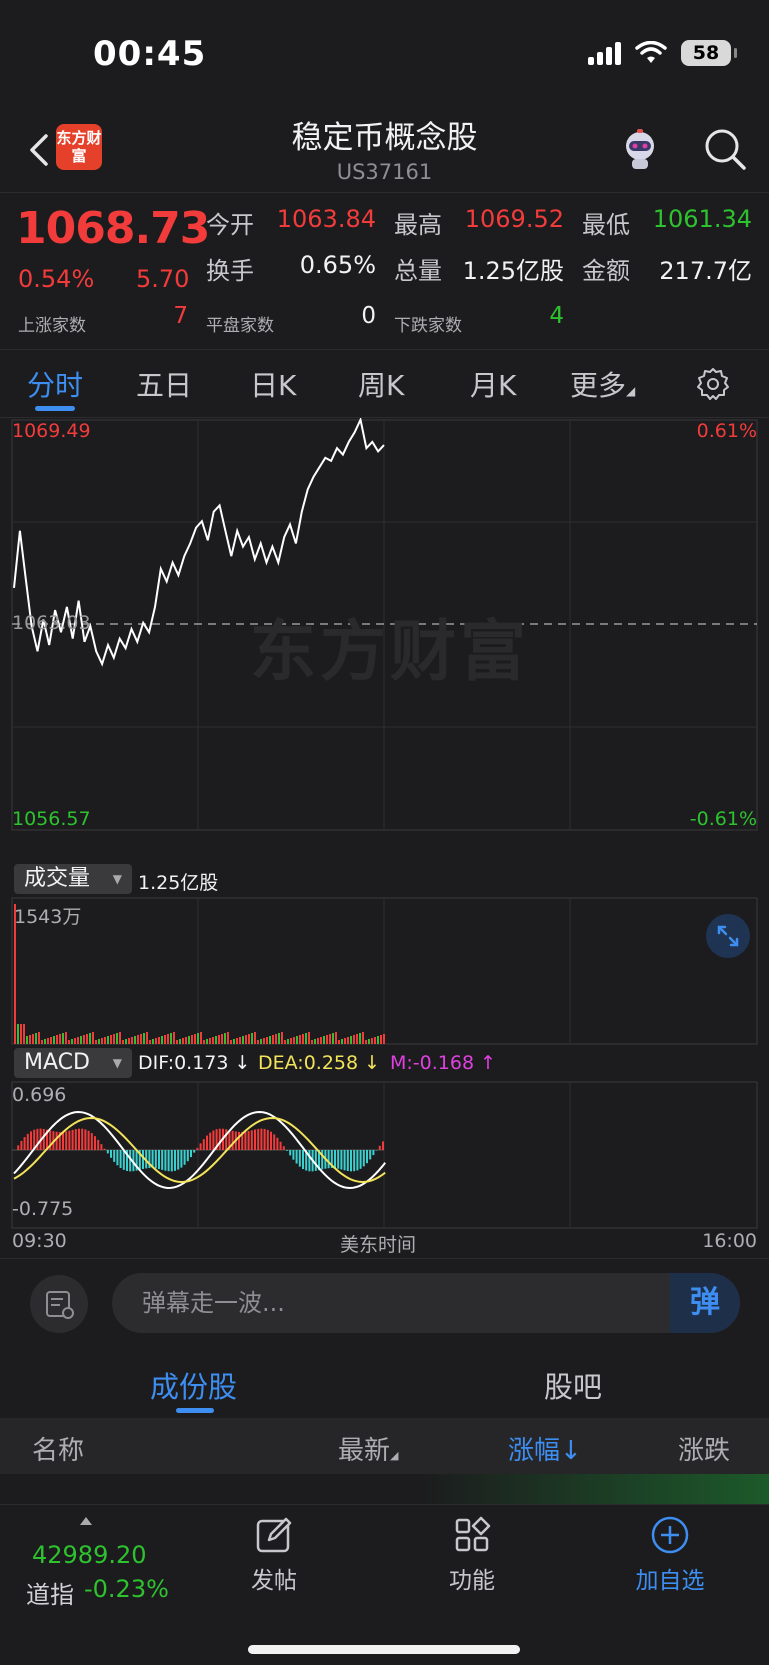 This screenshot has width=769, height=1665. I want to click on add-watchlist-label: 加自选, so click(670, 1581).